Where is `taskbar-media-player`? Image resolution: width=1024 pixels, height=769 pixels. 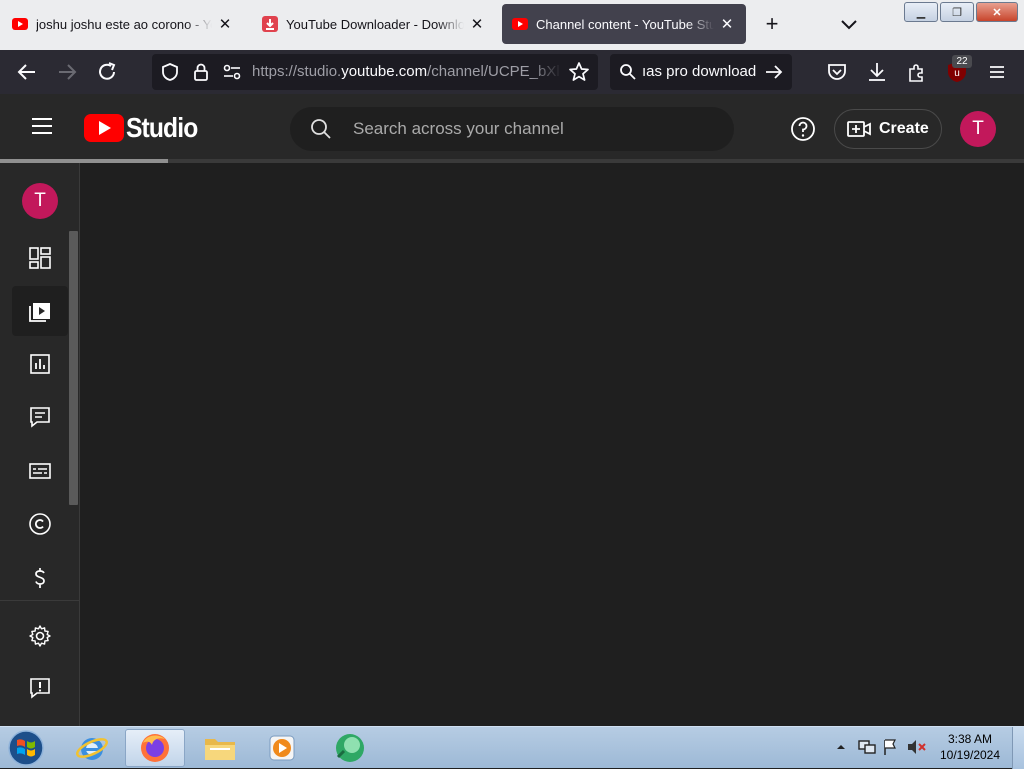 taskbar-media-player is located at coordinates (282, 748).